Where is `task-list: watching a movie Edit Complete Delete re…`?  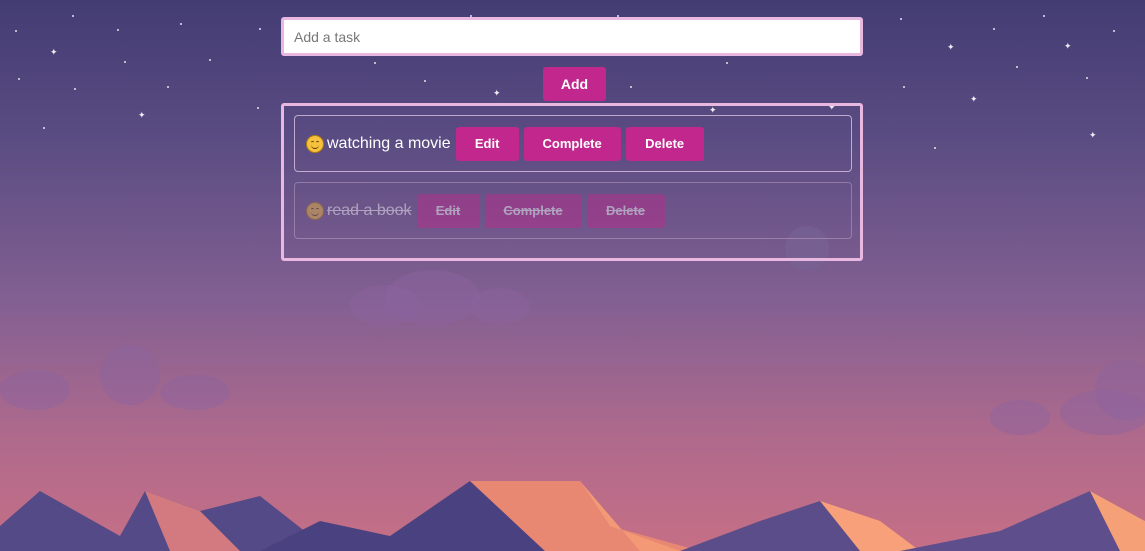
task-list: watching a movie Edit Complete Delete re… is located at coordinates (572, 182).